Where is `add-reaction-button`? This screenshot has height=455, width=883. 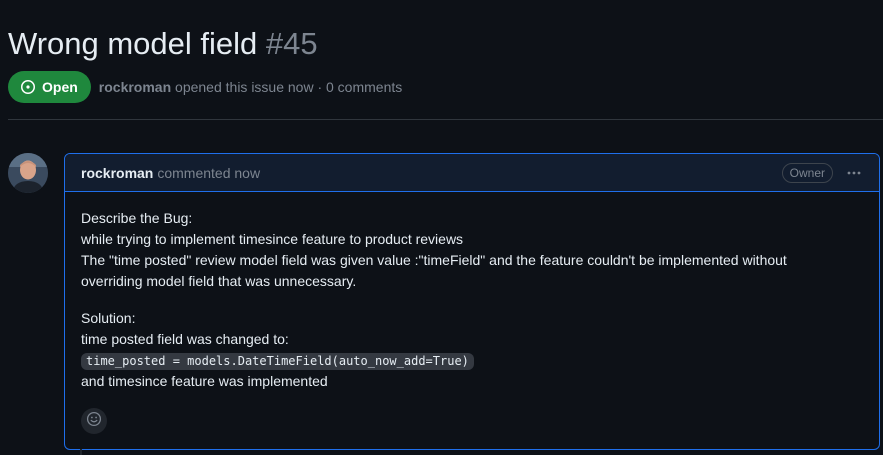
add-reaction-button is located at coordinates (94, 421).